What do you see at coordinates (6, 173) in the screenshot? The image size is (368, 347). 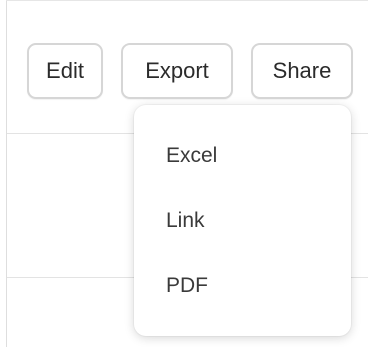 I see `panel-left-border` at bounding box center [6, 173].